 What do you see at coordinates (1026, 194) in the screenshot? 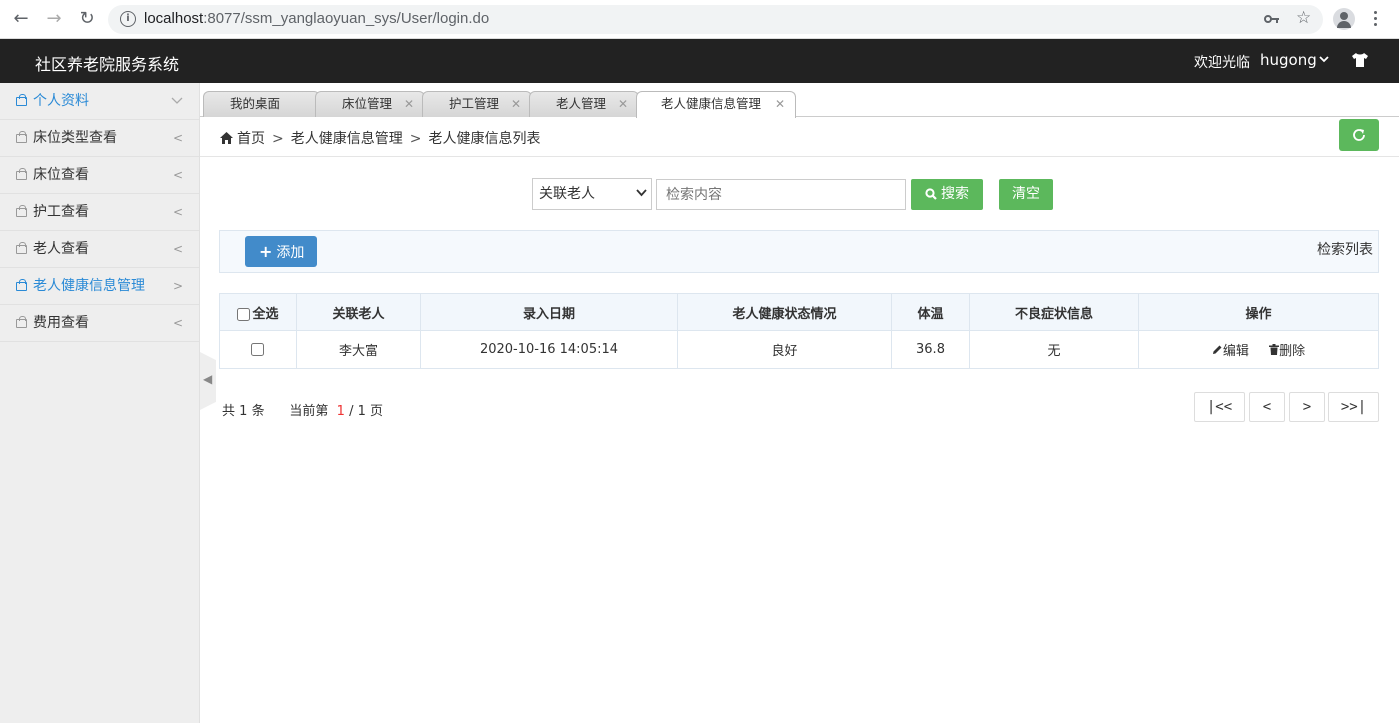
I see `clear-button: 清空` at bounding box center [1026, 194].